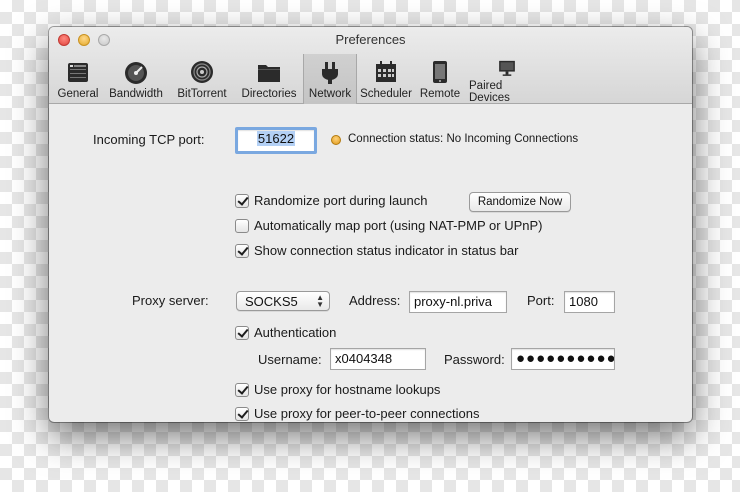 This screenshot has width=740, height=492. What do you see at coordinates (320, 301) in the screenshot?
I see `popup-arrows-icon: ▲ ▼` at bounding box center [320, 301].